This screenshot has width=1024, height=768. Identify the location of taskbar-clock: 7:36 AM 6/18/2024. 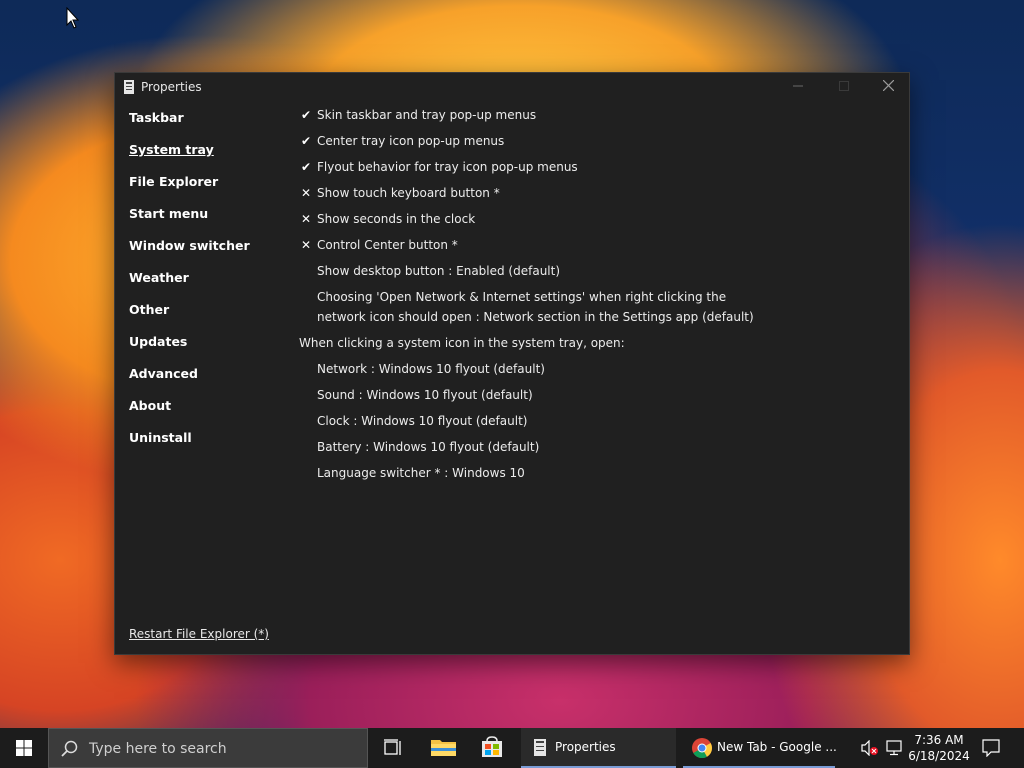
(939, 748).